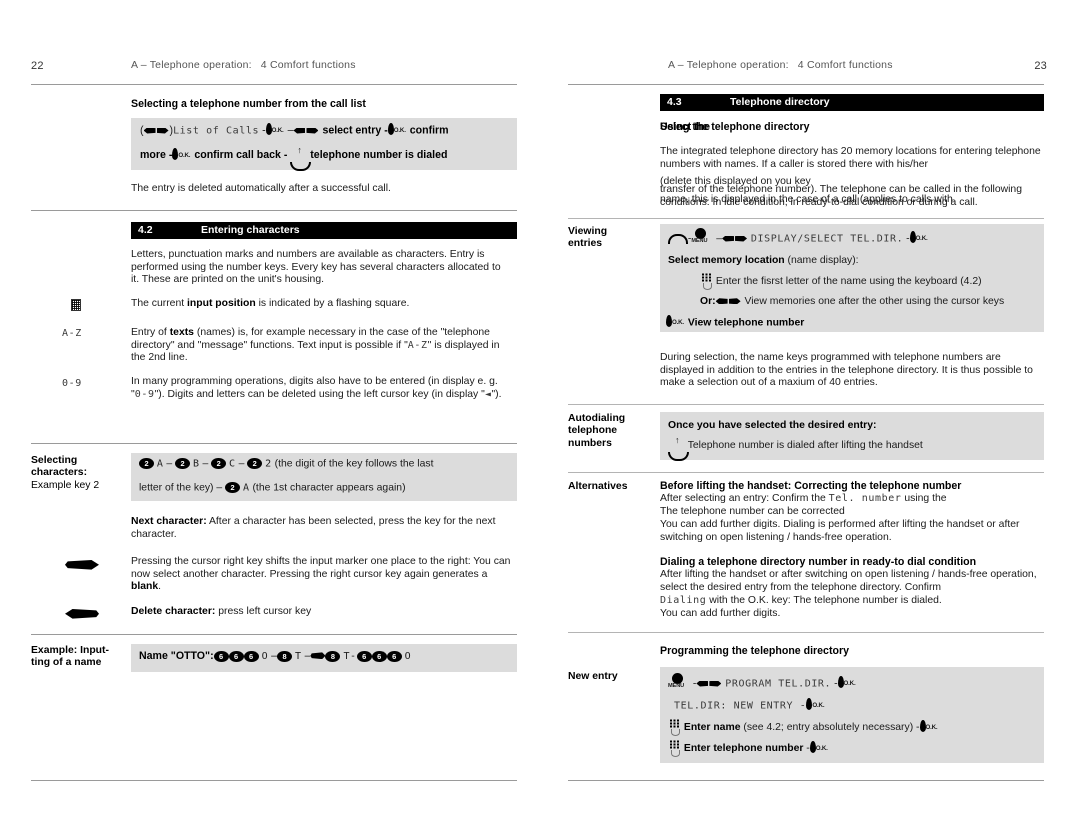 The width and height of the screenshot is (1080, 834). What do you see at coordinates (740, 706) in the screenshot?
I see `display-tel-dir-new-entry: TEL.DIR: NEW ENTRY -` at bounding box center [740, 706].